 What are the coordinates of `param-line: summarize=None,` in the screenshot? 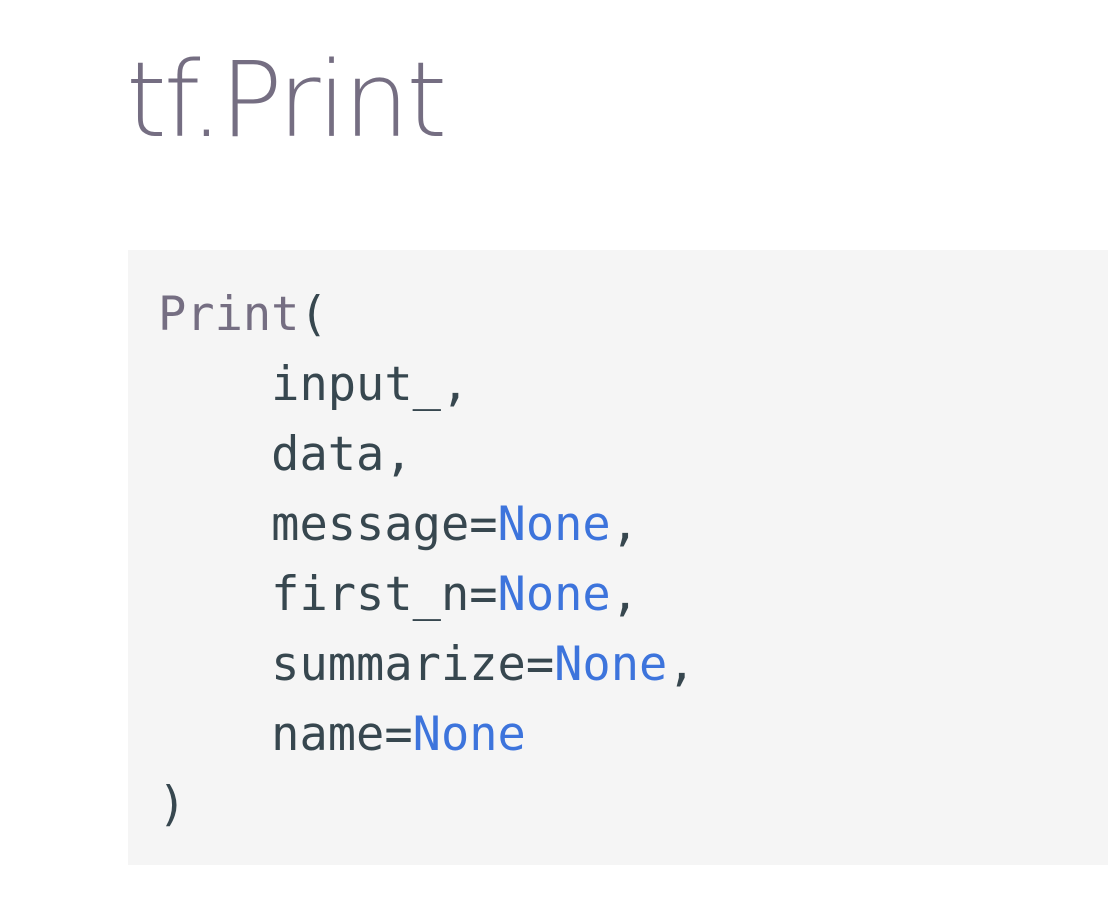 It's located at (633, 665).